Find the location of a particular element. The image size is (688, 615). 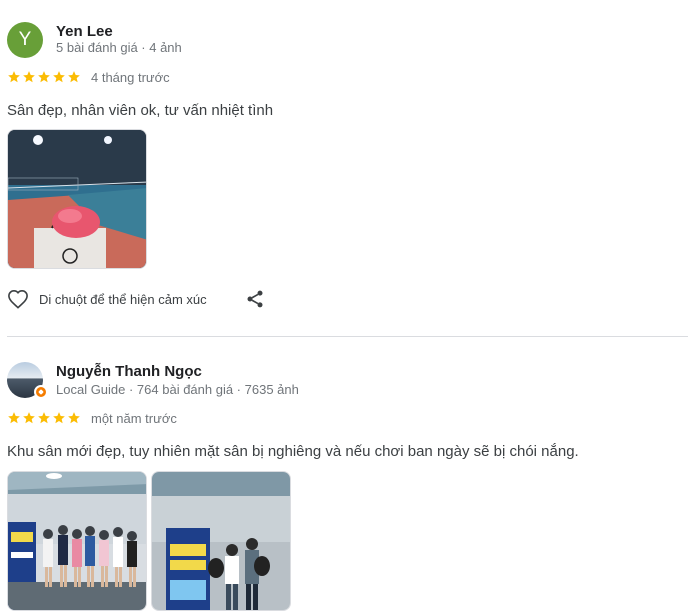

review-text: Sân đẹp, nhân viên ok, tư vấn nhiệt tình is located at coordinates (140, 110).